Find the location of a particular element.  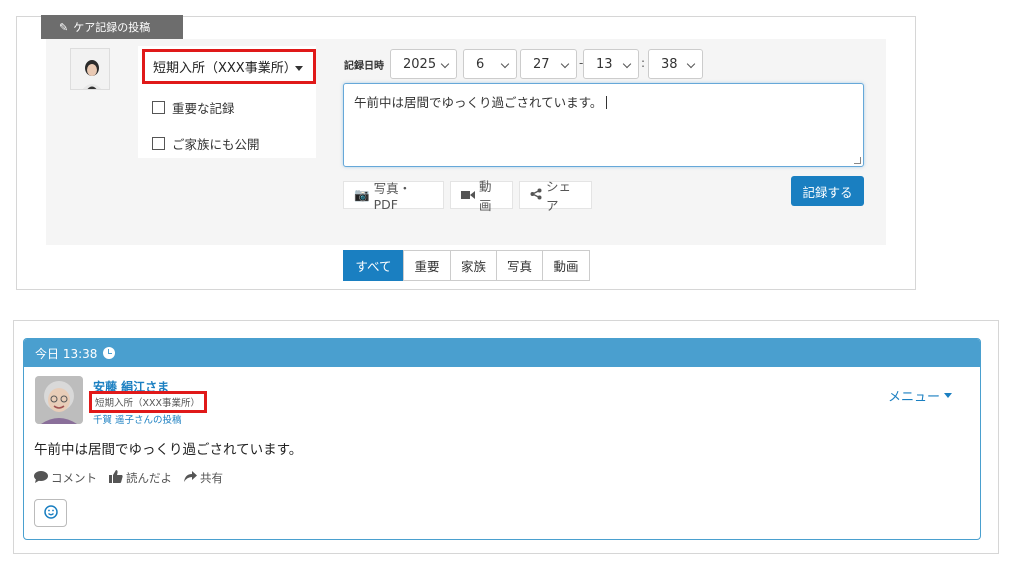

camera-icon: 📷 is located at coordinates (362, 194).